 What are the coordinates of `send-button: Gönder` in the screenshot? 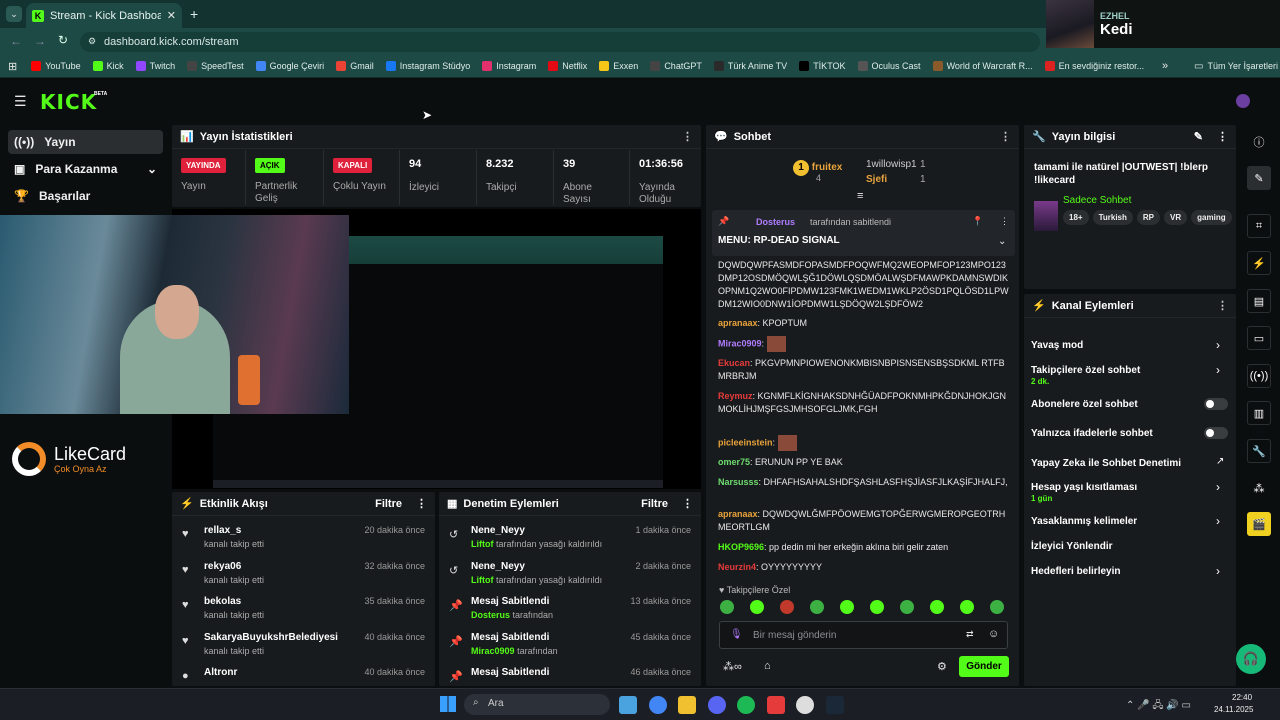 It's located at (984, 666).